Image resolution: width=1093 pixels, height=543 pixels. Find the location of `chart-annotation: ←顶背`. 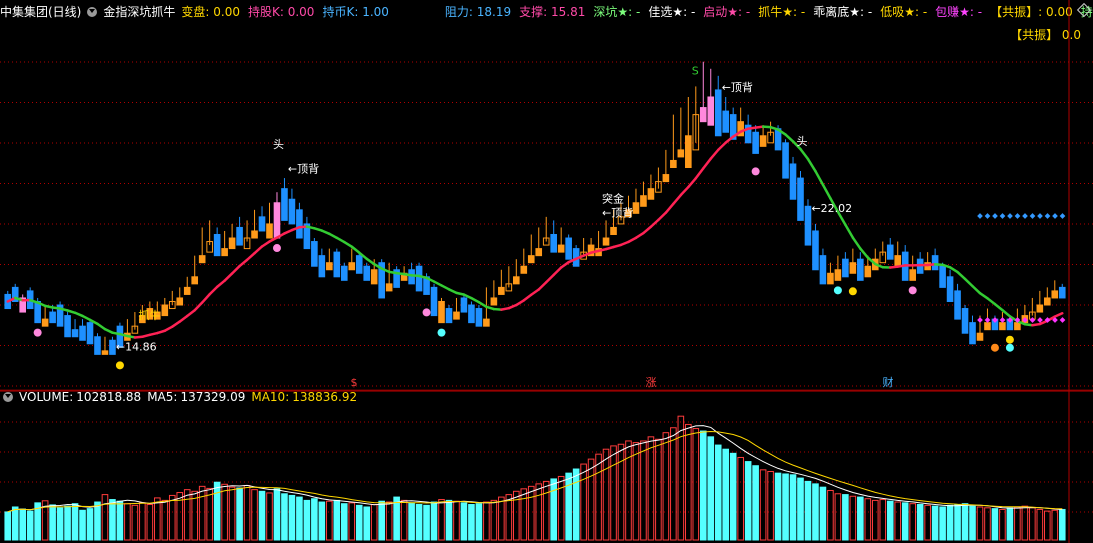

chart-annotation: ←顶背 is located at coordinates (303, 169).